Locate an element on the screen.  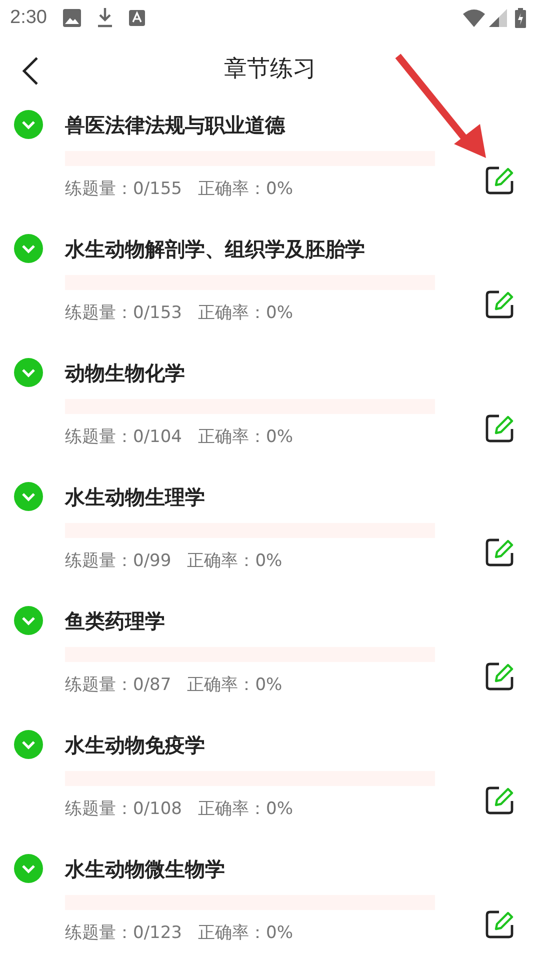
chapter-title: 鱼类药理学 is located at coordinates (274, 621).